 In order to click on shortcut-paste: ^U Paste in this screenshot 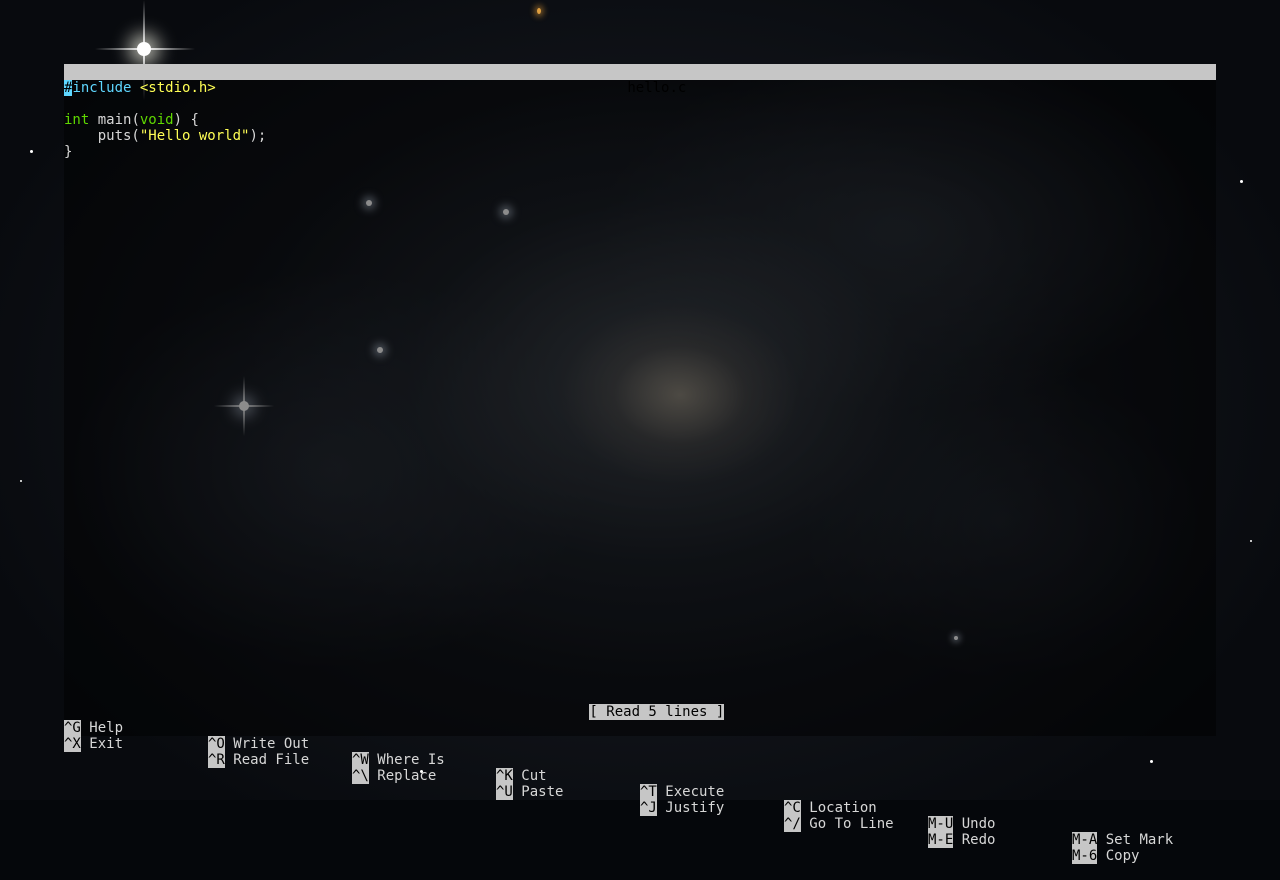, I will do `click(529, 792)`.